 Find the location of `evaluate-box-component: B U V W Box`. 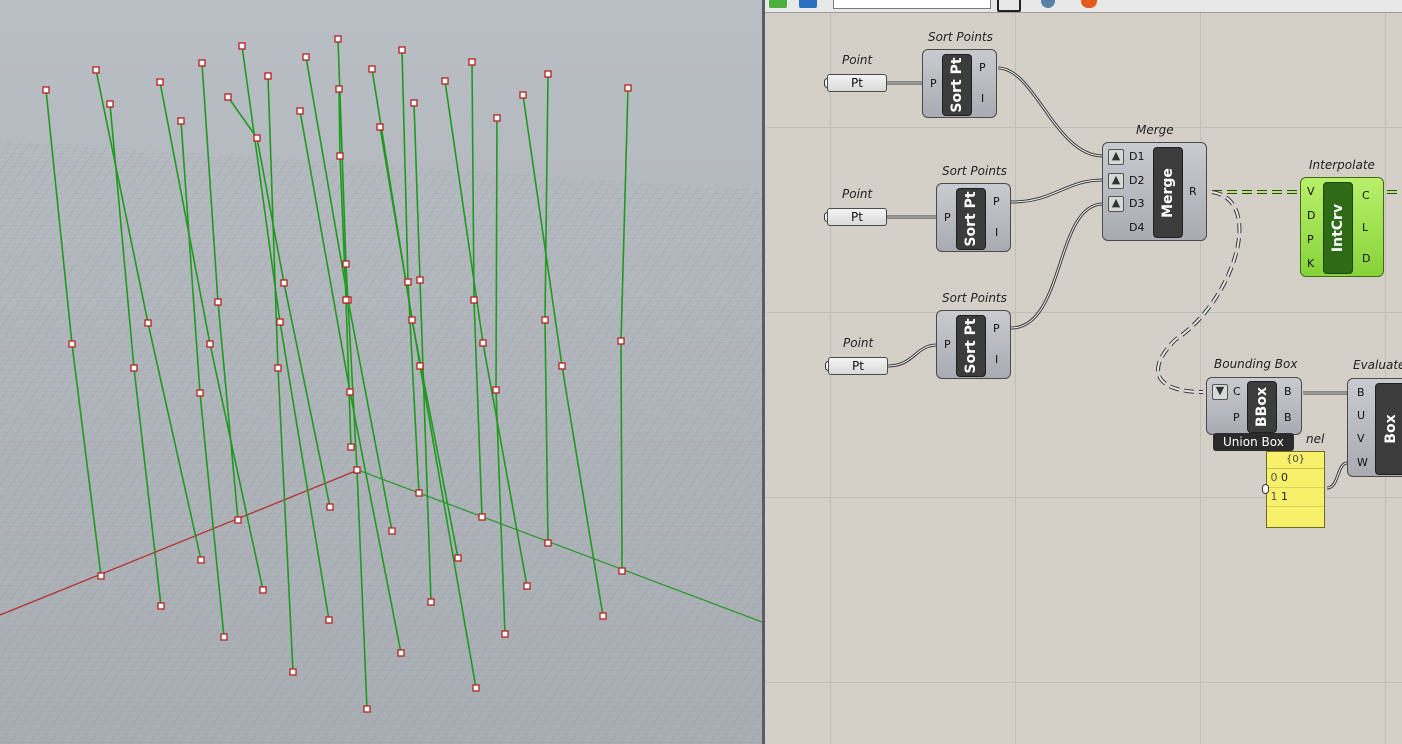

evaluate-box-component: B U V W Box is located at coordinates (1374, 427).